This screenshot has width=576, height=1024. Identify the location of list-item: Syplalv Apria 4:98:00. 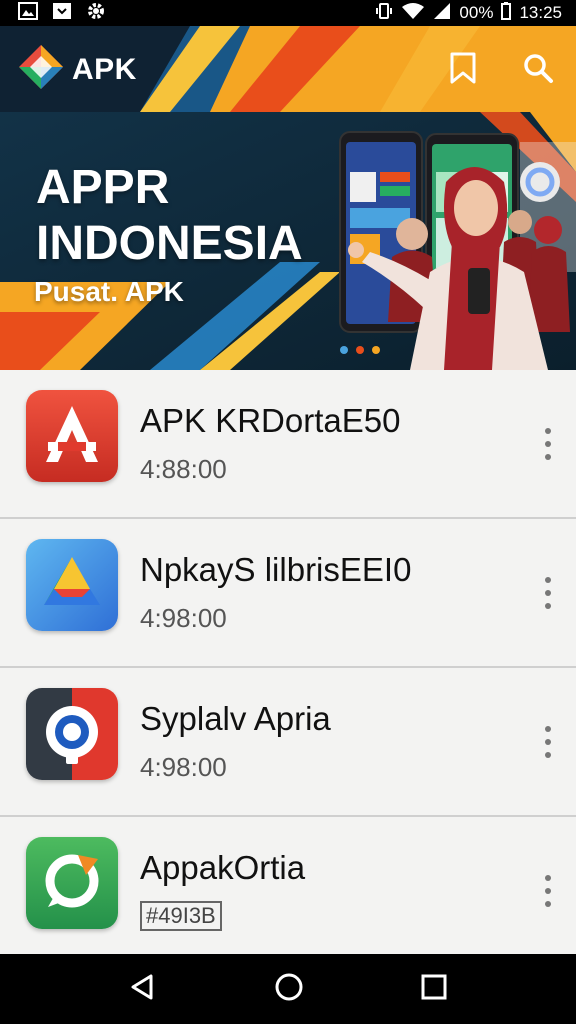
(288, 742).